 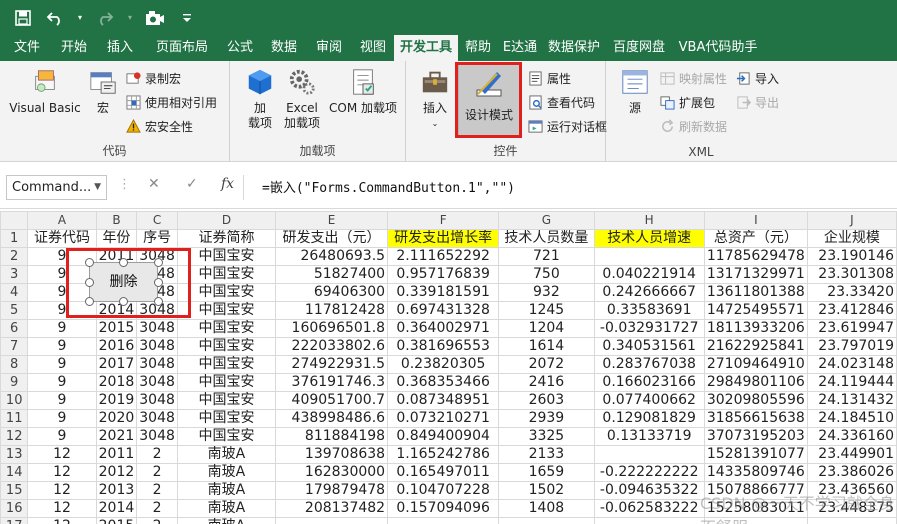 I want to click on cell: 208137482, so click(x=332, y=508).